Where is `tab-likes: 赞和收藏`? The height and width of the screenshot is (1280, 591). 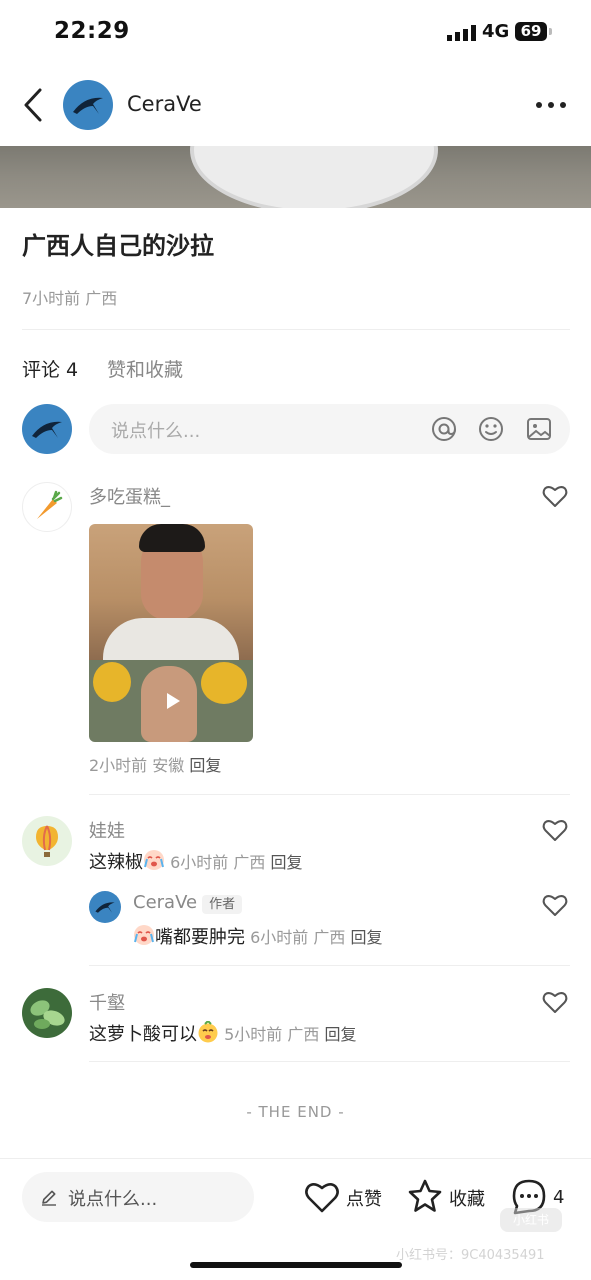
tab-likes: 赞和收藏 is located at coordinates (145, 368).